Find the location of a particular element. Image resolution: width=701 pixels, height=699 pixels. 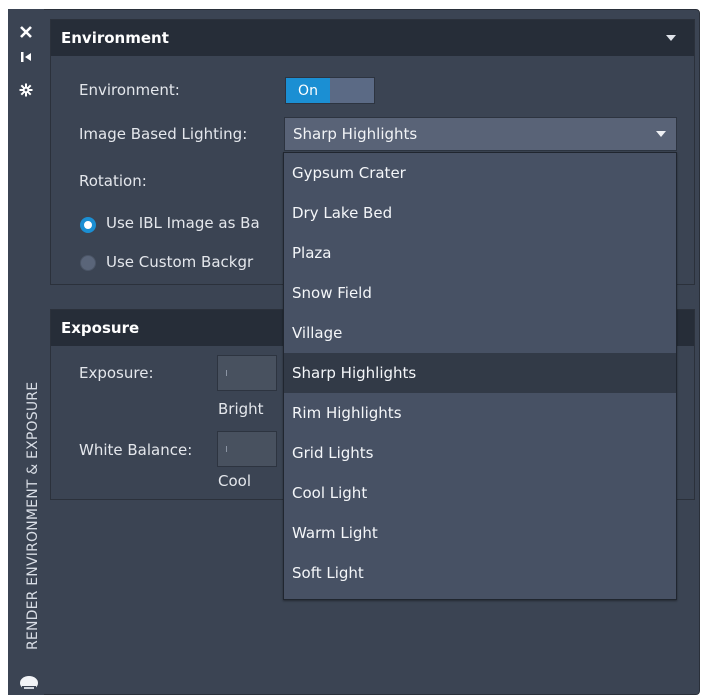

exposure-hint: Bright is located at coordinates (241, 409).